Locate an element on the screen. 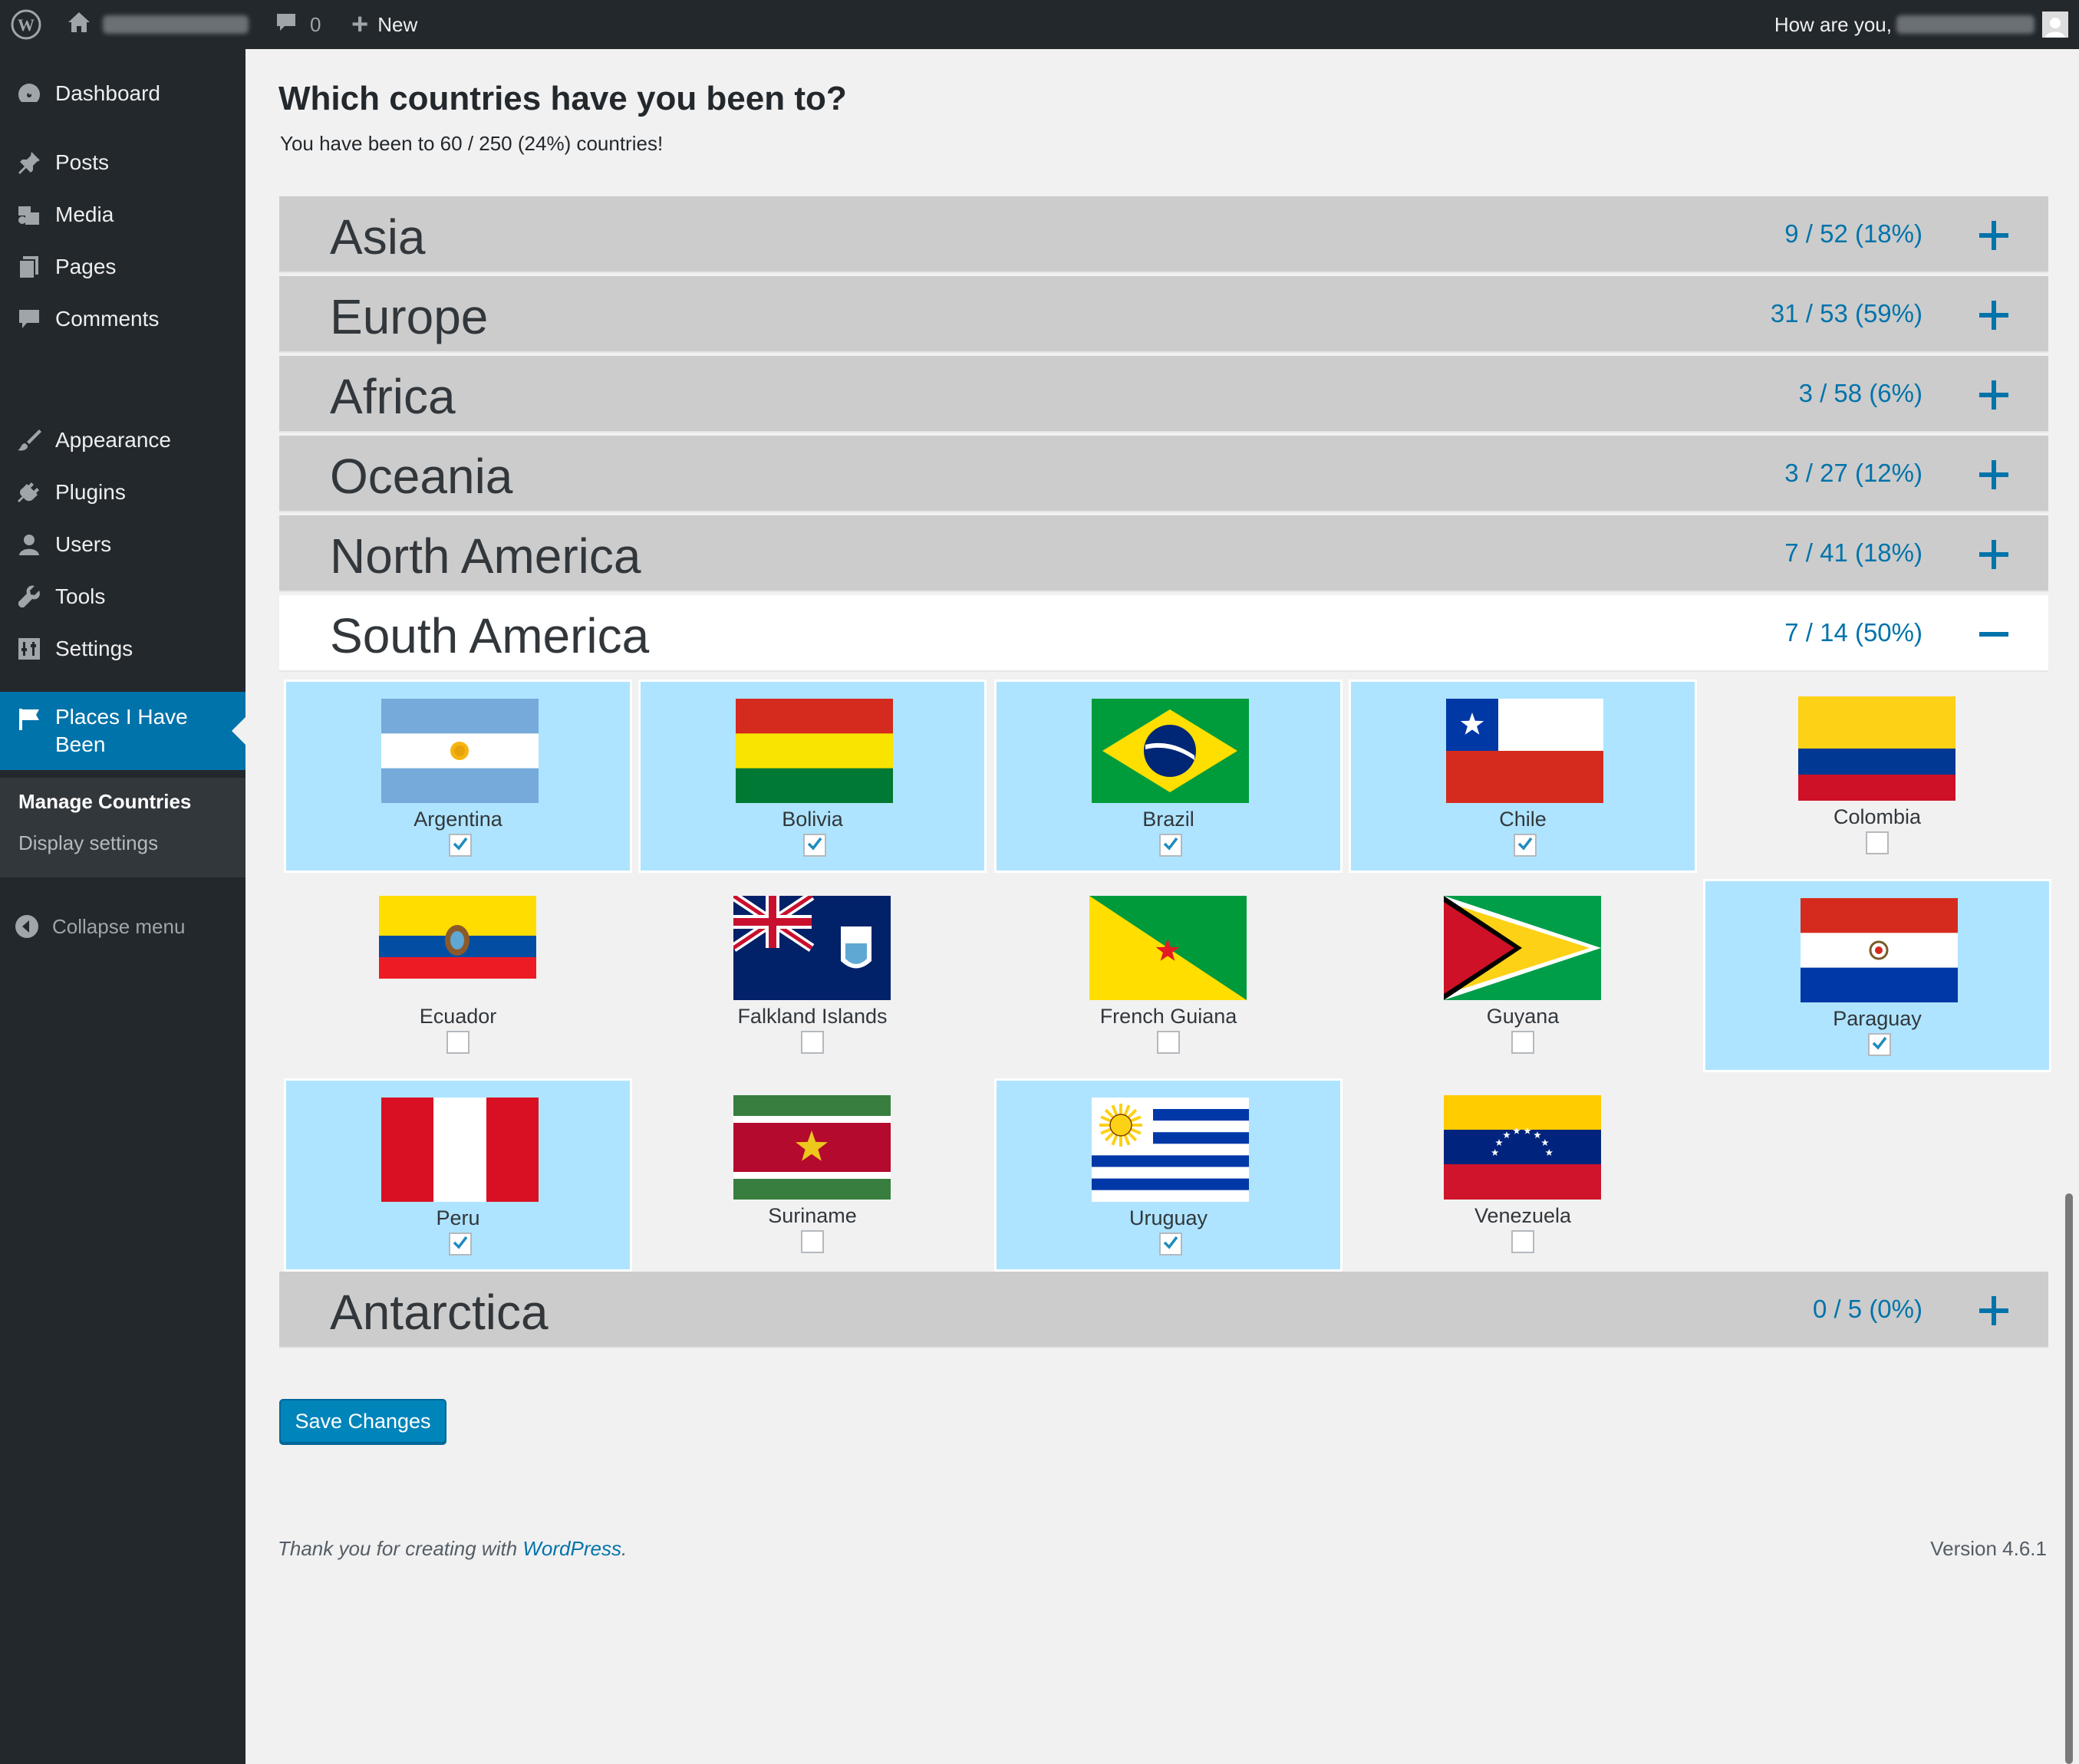 This screenshot has height=1764, width=2079. sidebar-item-label: Plugins is located at coordinates (91, 492).